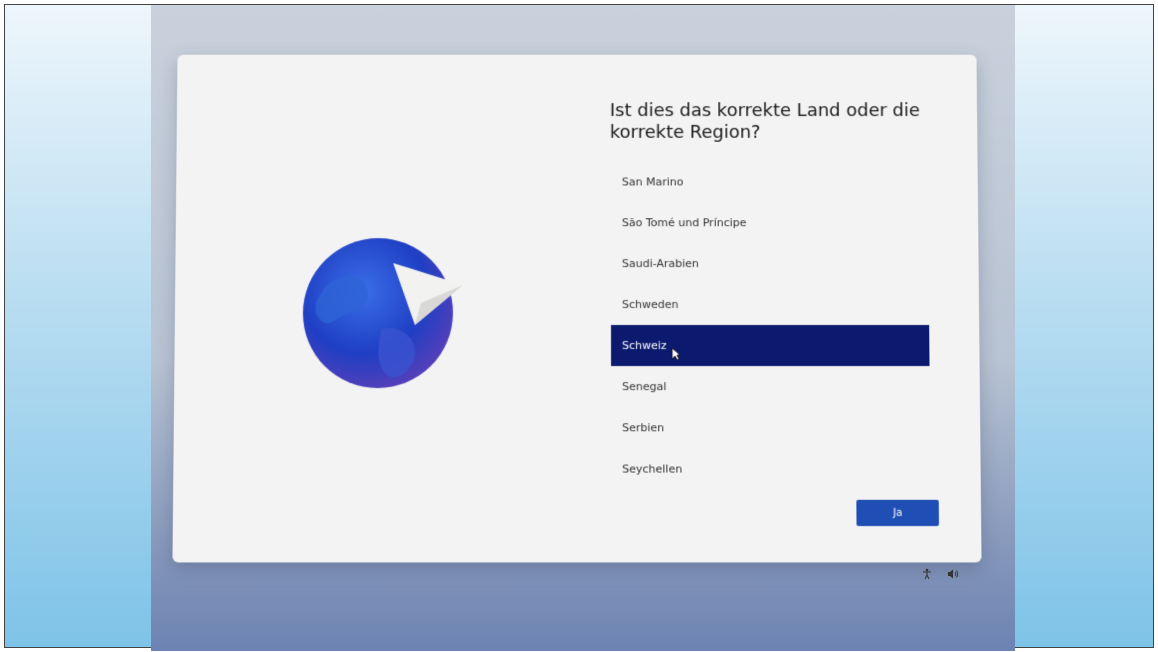 This screenshot has height=652, width=1158. What do you see at coordinates (387, 313) in the screenshot?
I see `globe-paper-plane-illustration` at bounding box center [387, 313].